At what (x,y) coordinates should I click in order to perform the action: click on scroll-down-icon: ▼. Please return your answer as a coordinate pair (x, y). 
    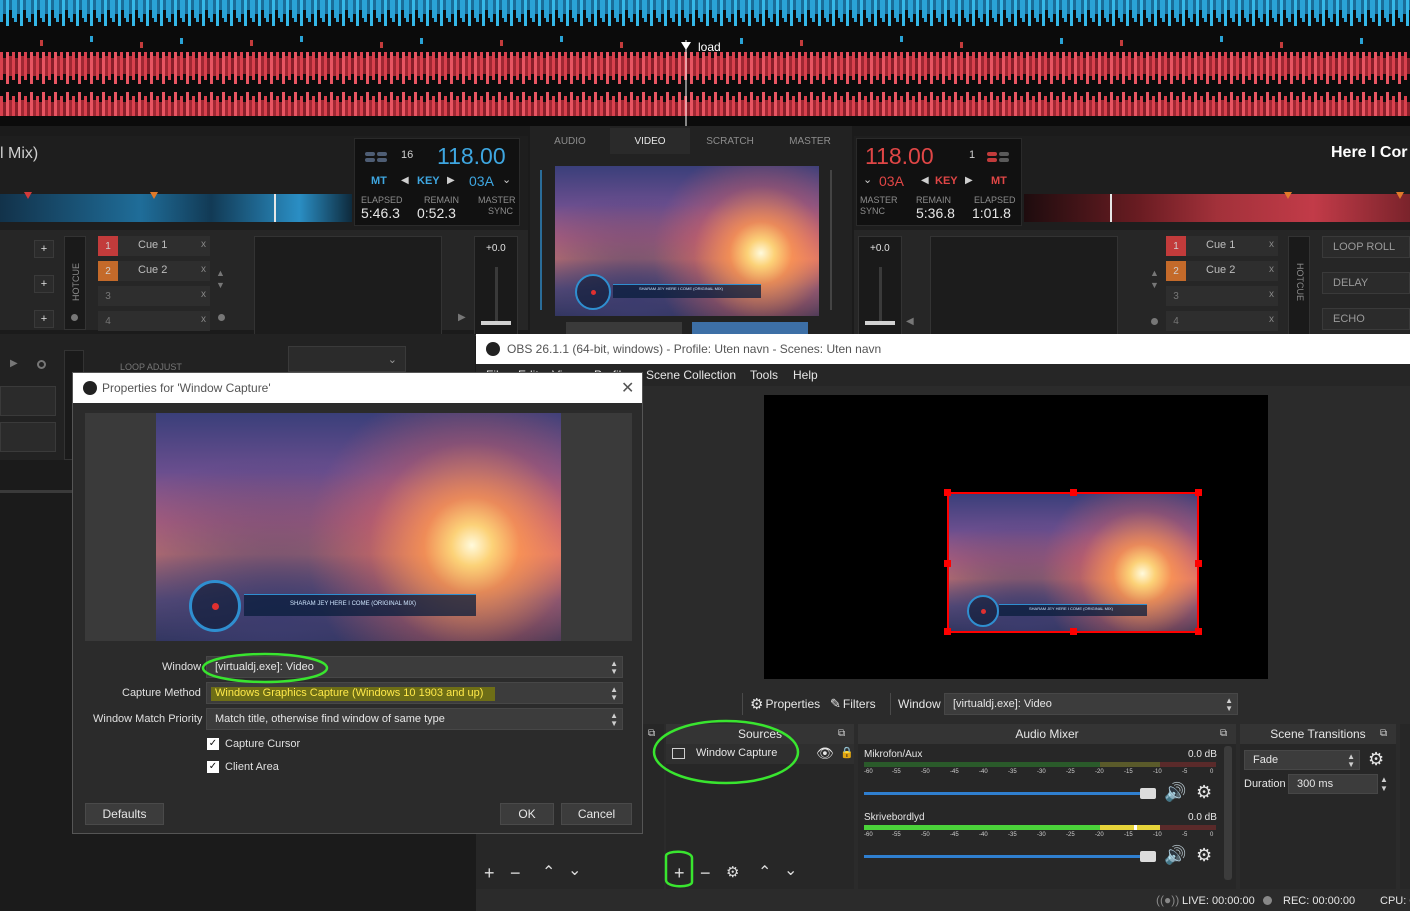
    Looking at the image, I should click on (1154, 285).